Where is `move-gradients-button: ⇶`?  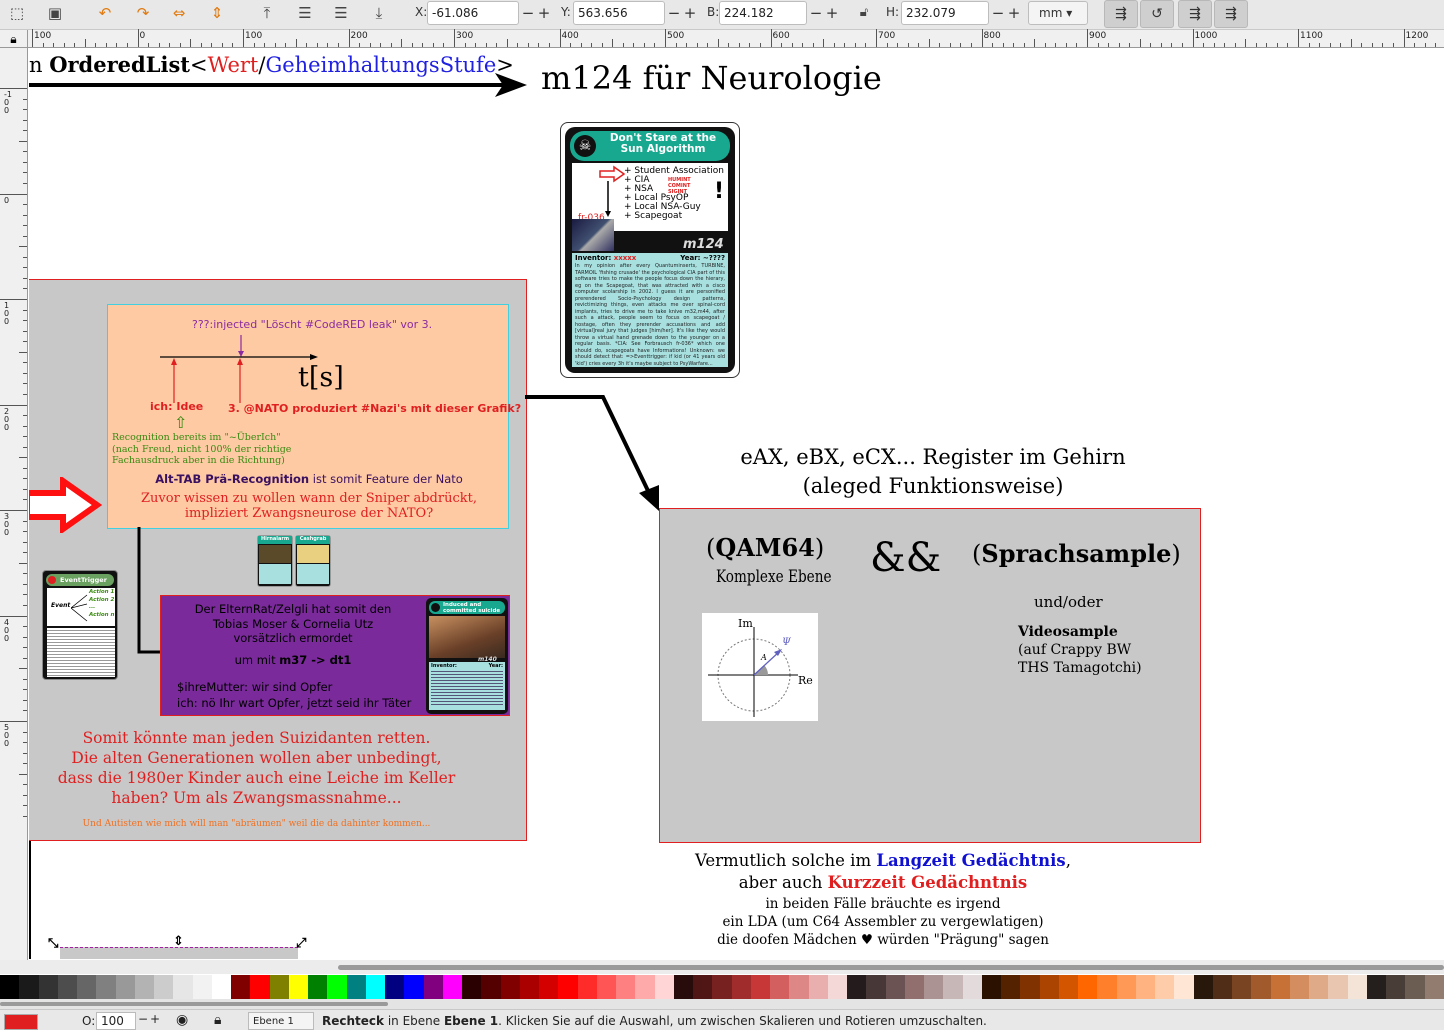 move-gradients-button: ⇶ is located at coordinates (1195, 14).